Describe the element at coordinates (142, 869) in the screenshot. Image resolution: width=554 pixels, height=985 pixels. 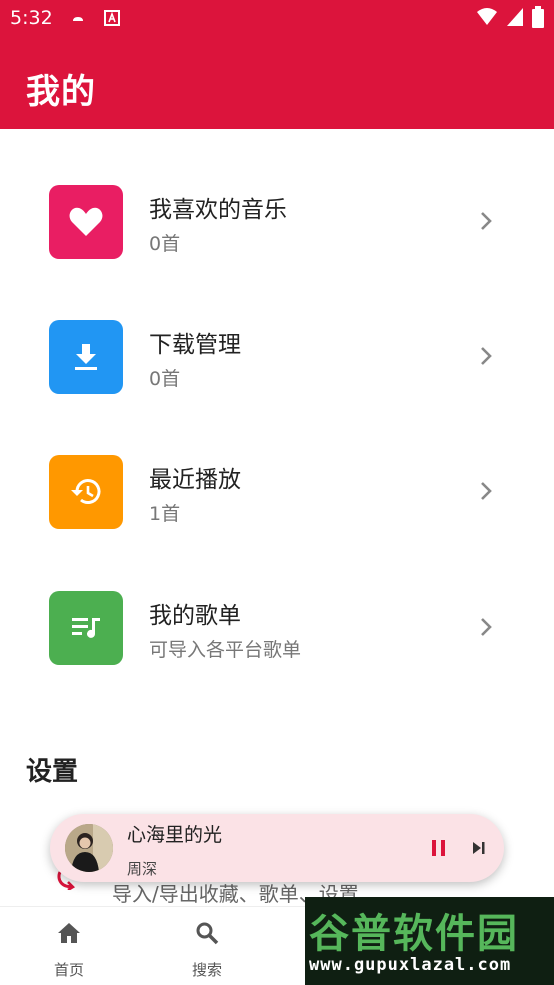
I see `artist-name: 周深` at that location.